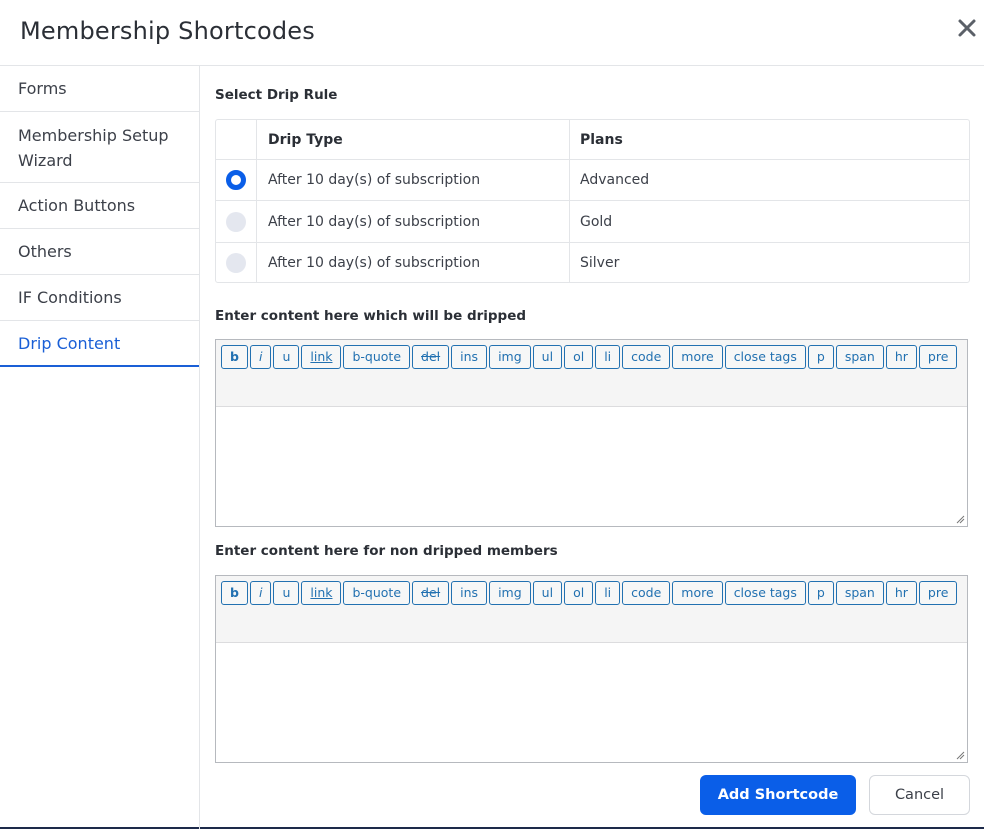 The width and height of the screenshot is (984, 829). Describe the element at coordinates (93, 148) in the screenshot. I see `sidebar-item-label: Membership Setup Wizard` at that location.